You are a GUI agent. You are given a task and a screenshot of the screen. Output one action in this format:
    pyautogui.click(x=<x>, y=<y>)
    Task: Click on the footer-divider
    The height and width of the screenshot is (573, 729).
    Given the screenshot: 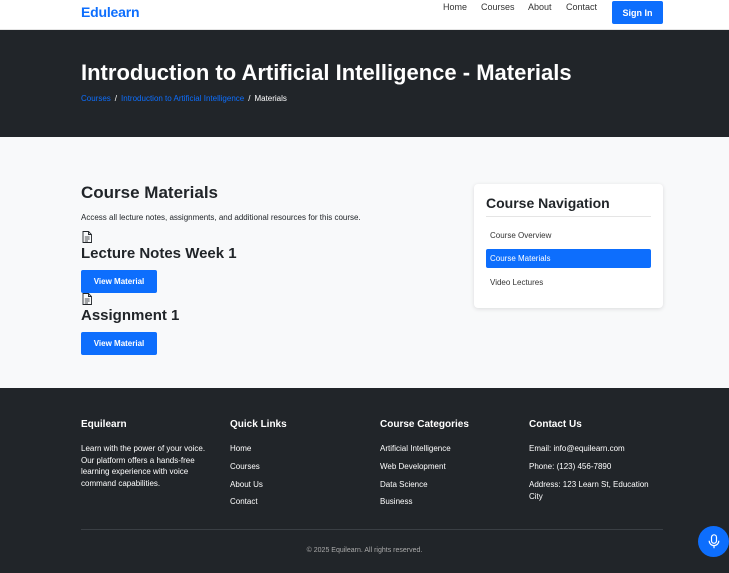 What is the action you would take?
    pyautogui.click(x=372, y=529)
    